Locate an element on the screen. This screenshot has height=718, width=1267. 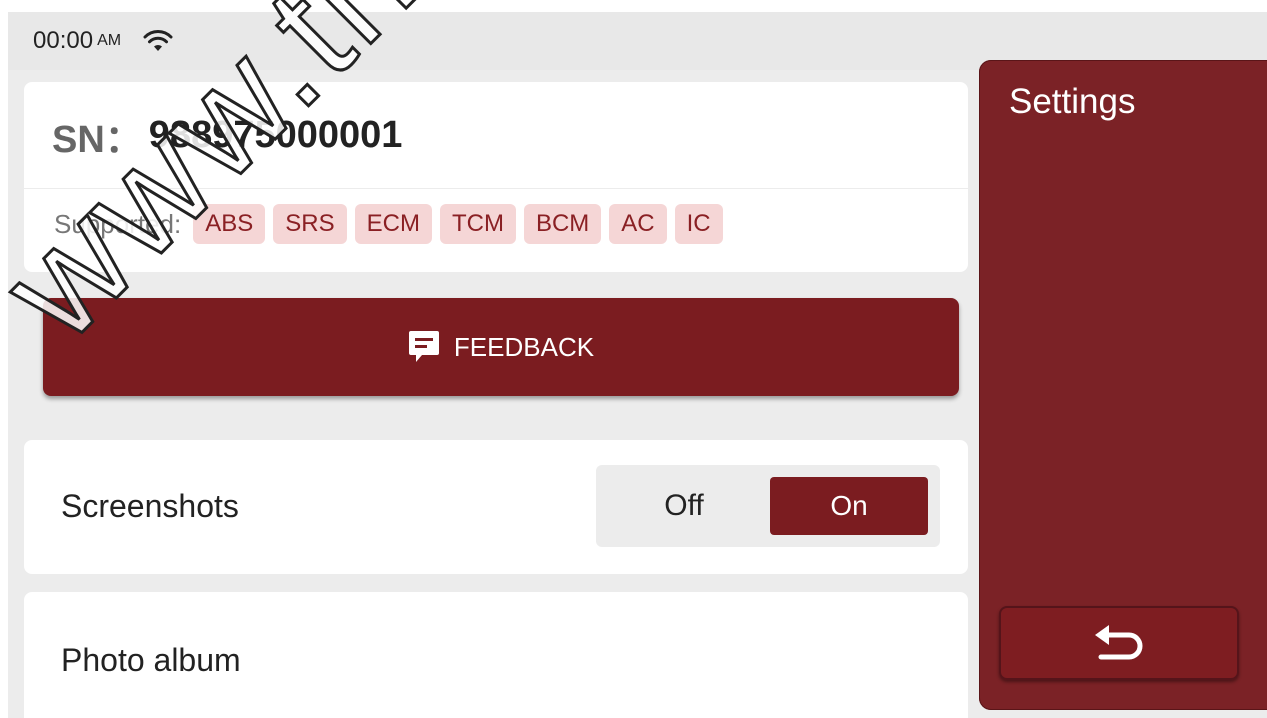
screenshots-setting-card: Screenshots Off On is located at coordinates (496, 507).